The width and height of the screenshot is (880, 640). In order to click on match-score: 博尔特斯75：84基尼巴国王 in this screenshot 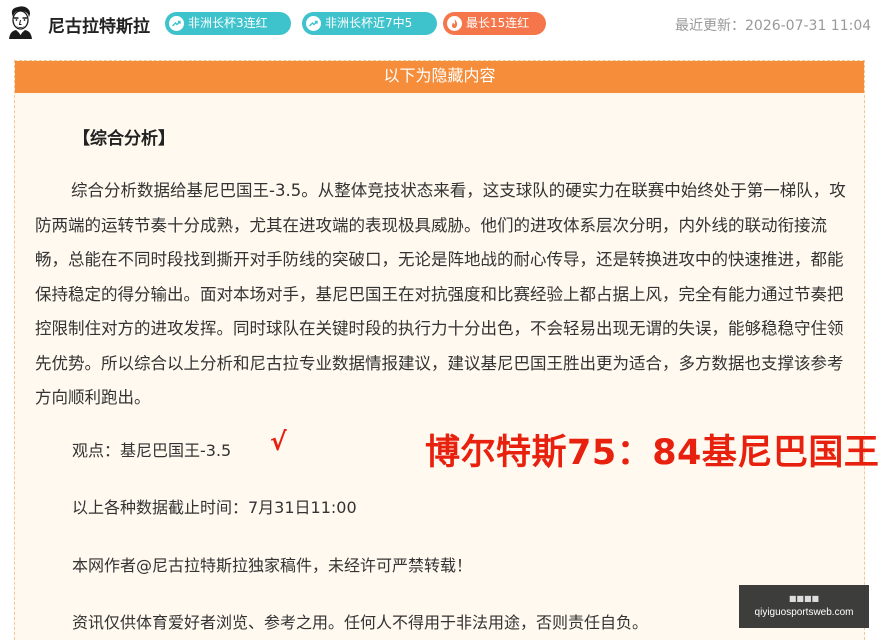, I will do `click(652, 453)`.